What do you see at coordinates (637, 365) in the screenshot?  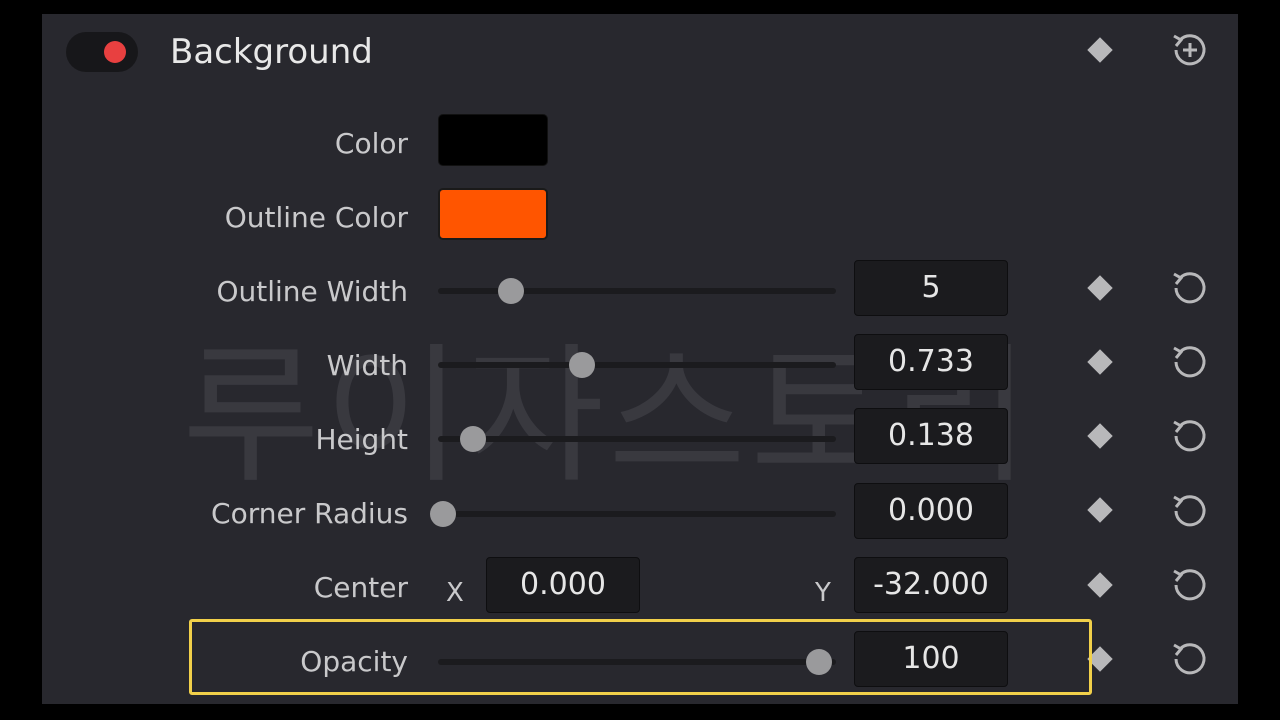 I see `width-slider` at bounding box center [637, 365].